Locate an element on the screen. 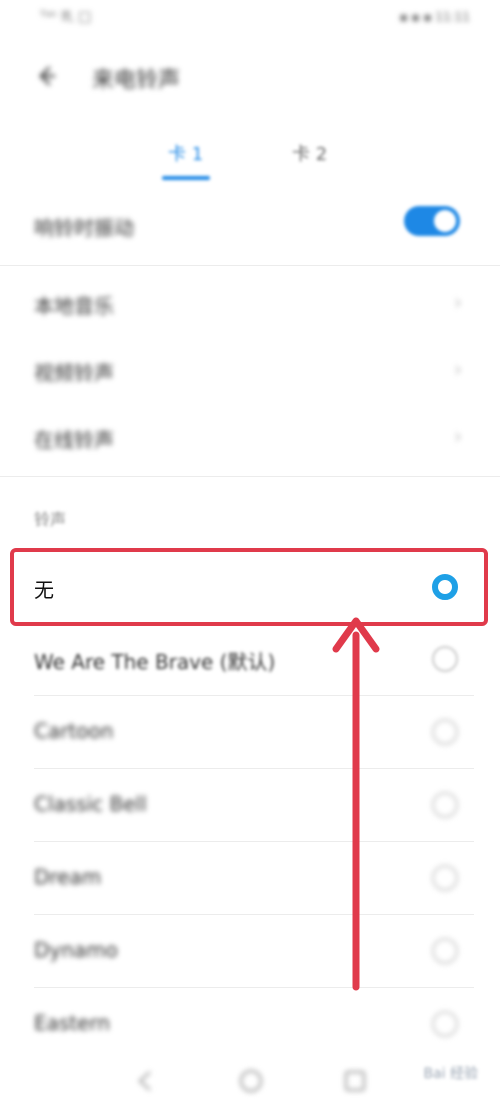 The image size is (500, 1111). ringtone-item: Cartoon is located at coordinates (250, 733).